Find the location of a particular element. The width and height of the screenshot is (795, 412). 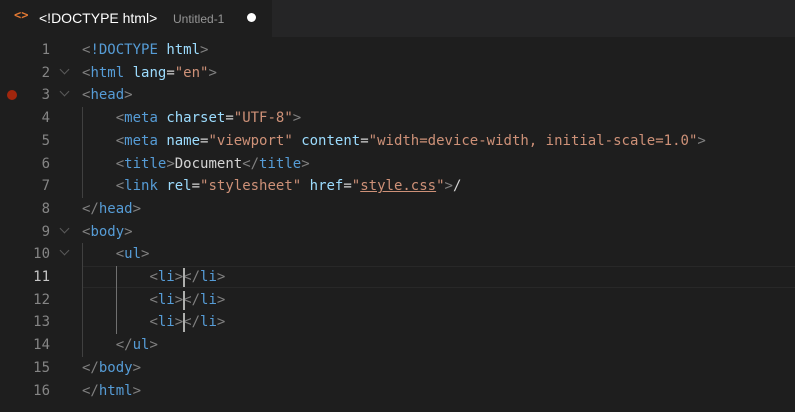

line-number: 2 is located at coordinates (45, 72).